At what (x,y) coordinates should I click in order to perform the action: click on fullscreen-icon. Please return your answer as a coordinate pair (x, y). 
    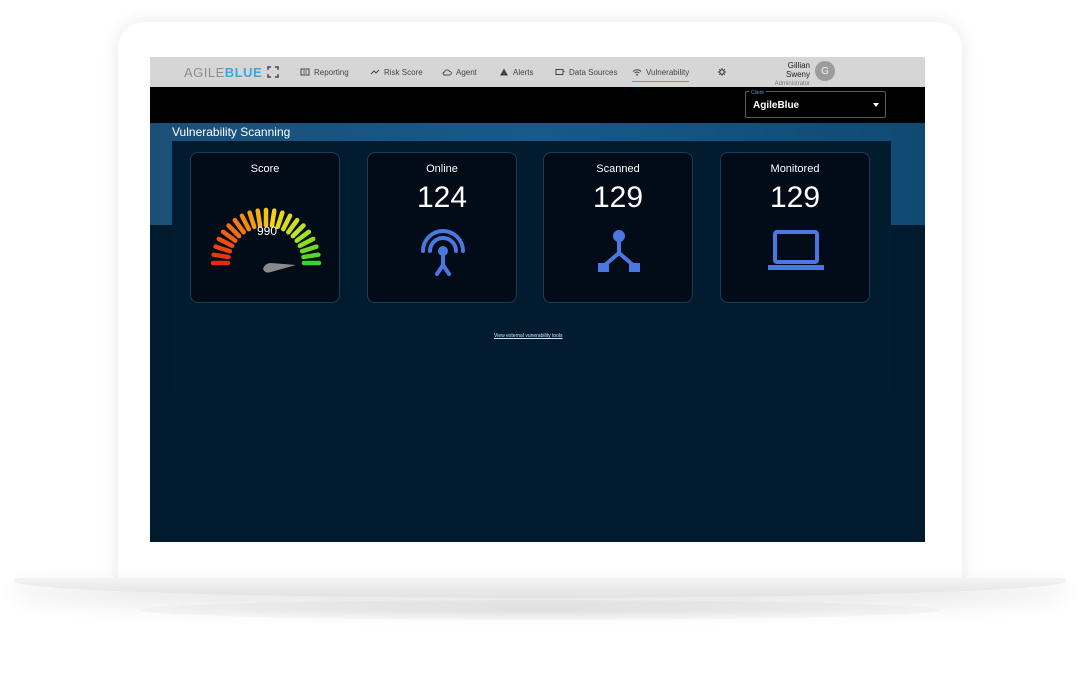
    Looking at the image, I should click on (273, 72).